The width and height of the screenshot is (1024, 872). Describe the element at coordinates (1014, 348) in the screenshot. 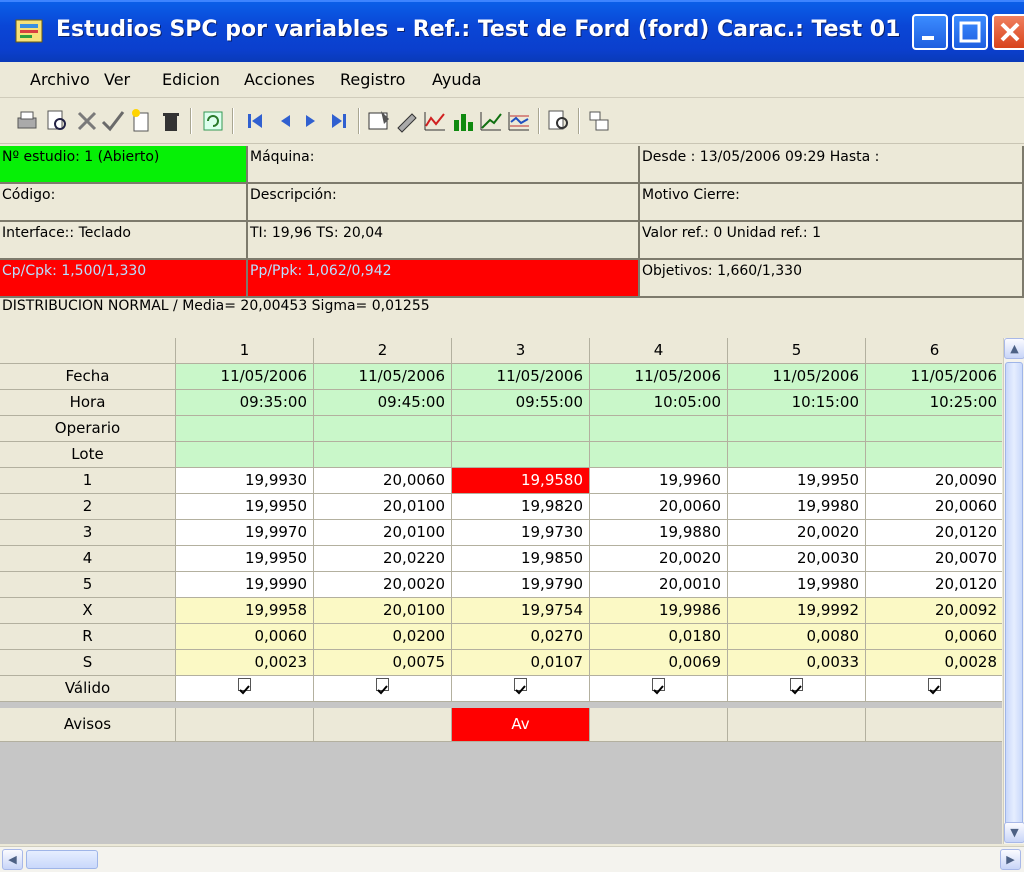

I see `scroll-up-button: ▲` at that location.